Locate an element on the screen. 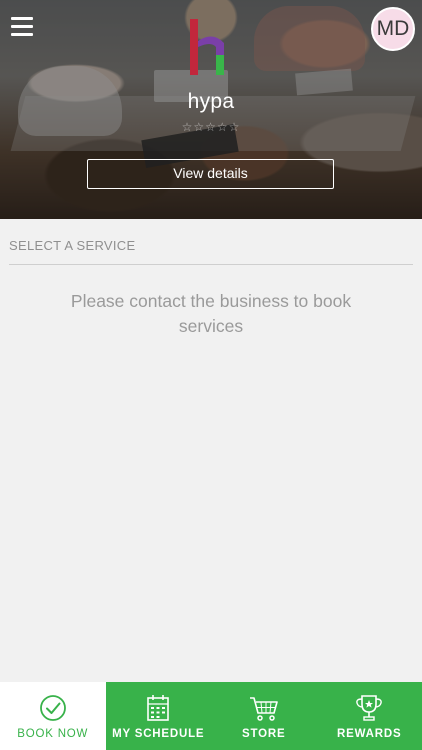 This screenshot has height=750, width=422. avatar: MD is located at coordinates (393, 29).